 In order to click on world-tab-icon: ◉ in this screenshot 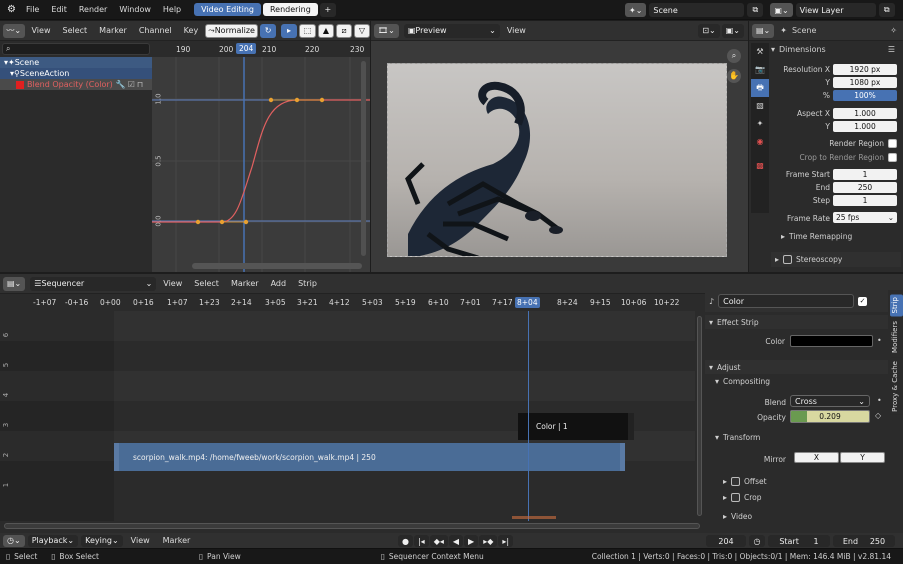, I will do `click(760, 142)`.